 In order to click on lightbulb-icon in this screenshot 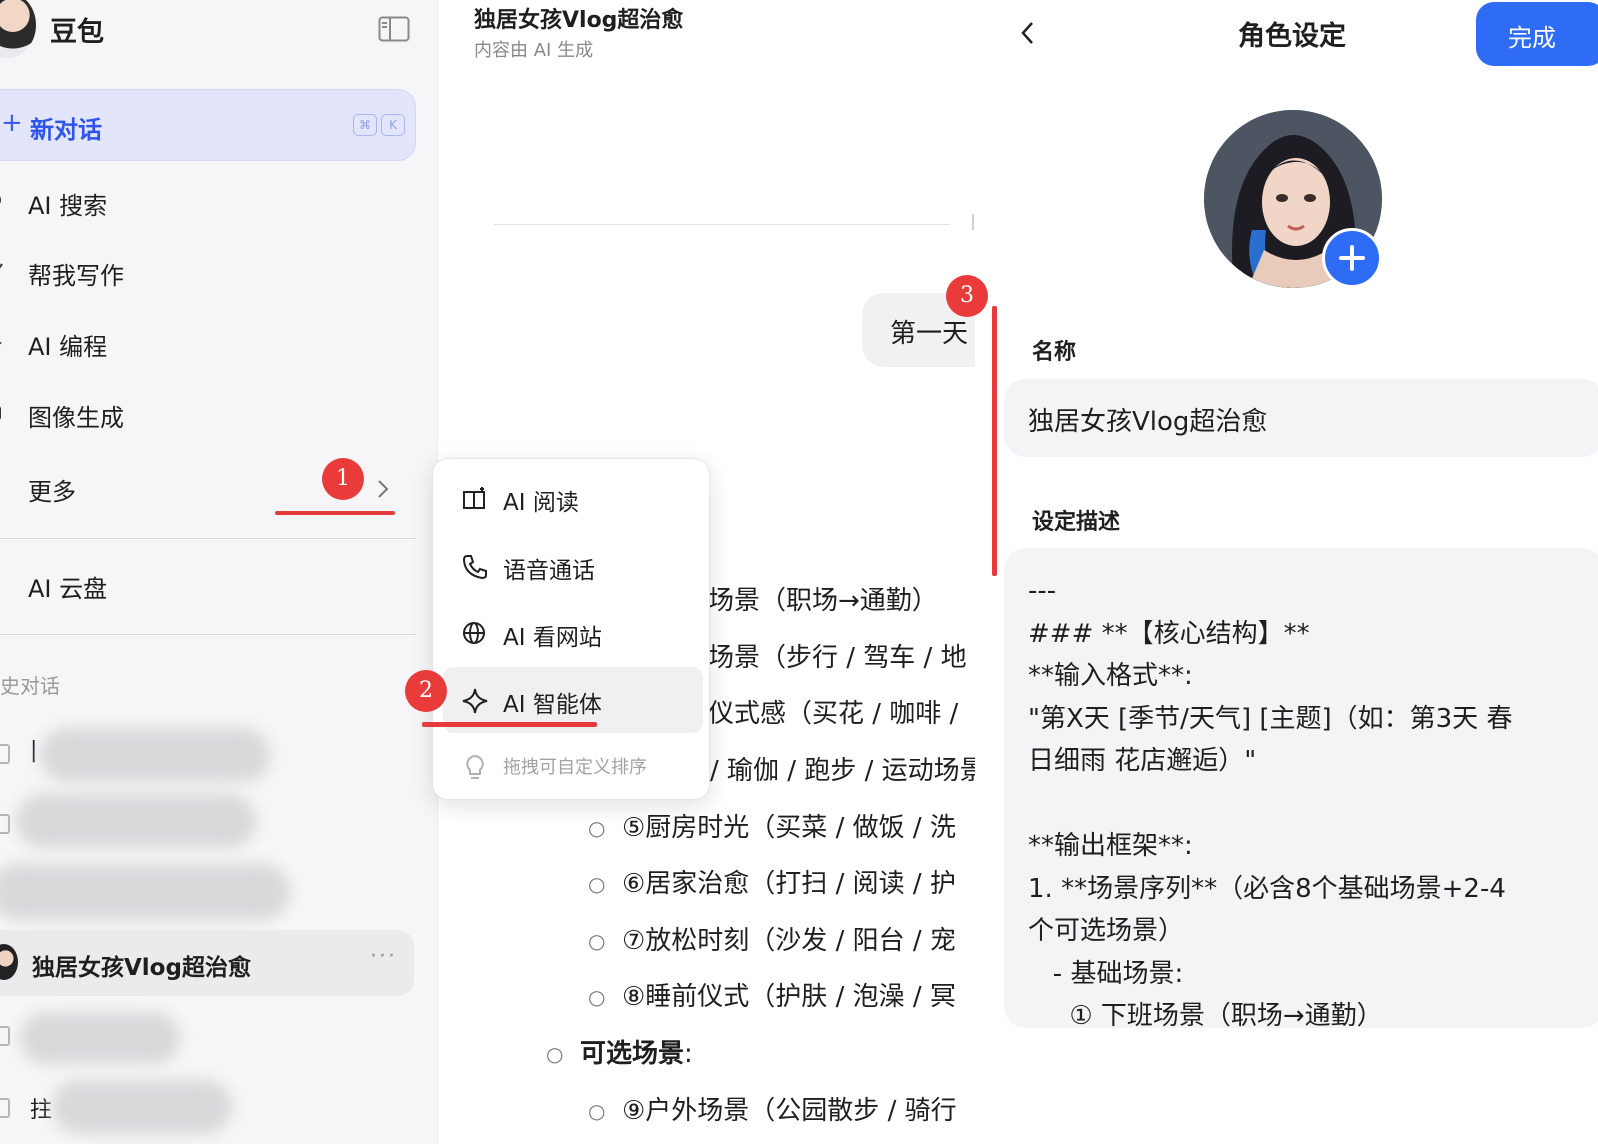, I will do `click(475, 766)`.